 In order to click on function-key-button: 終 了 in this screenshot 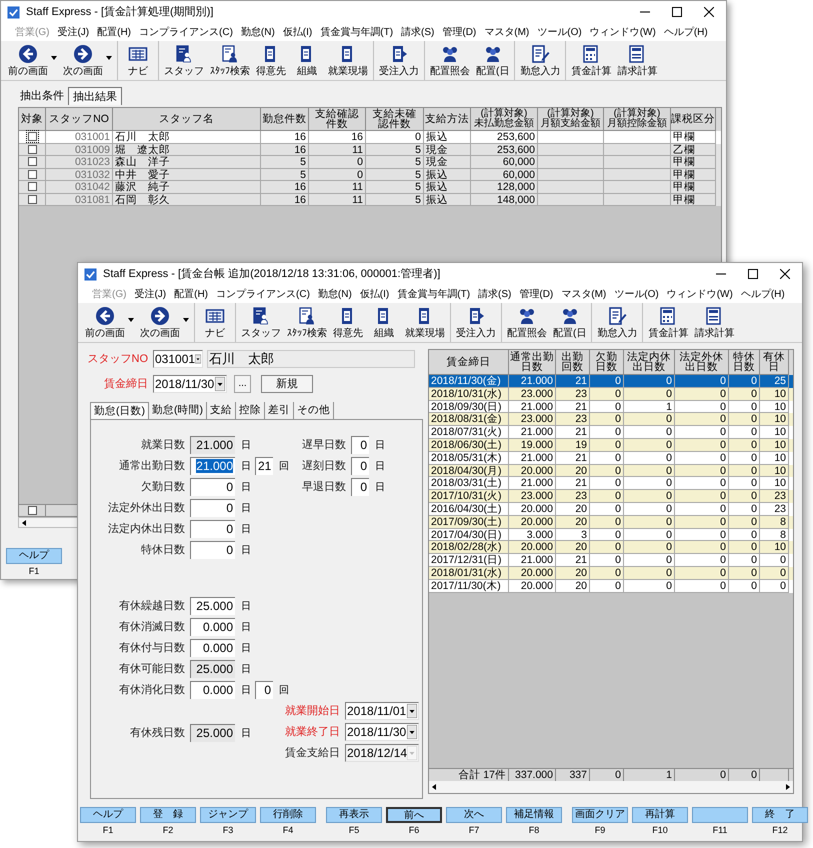, I will do `click(780, 815)`.